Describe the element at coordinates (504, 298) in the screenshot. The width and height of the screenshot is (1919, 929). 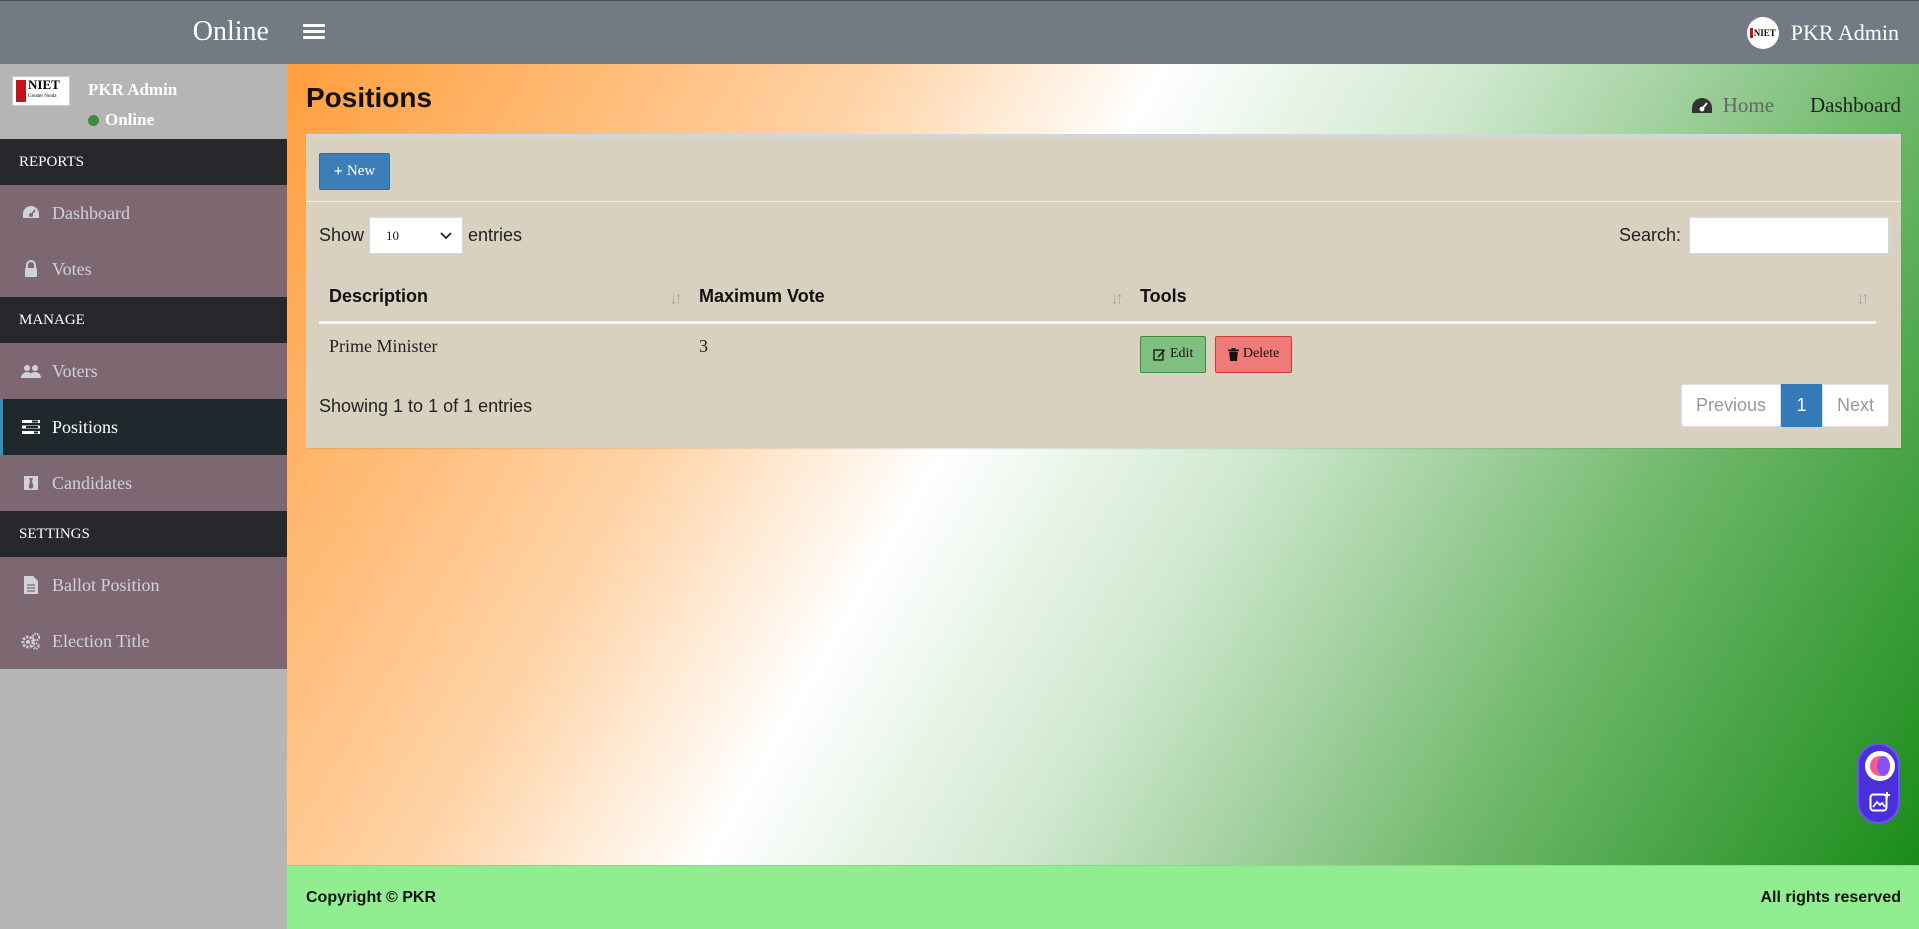
I see `column-header-description: Description ↓↑` at that location.